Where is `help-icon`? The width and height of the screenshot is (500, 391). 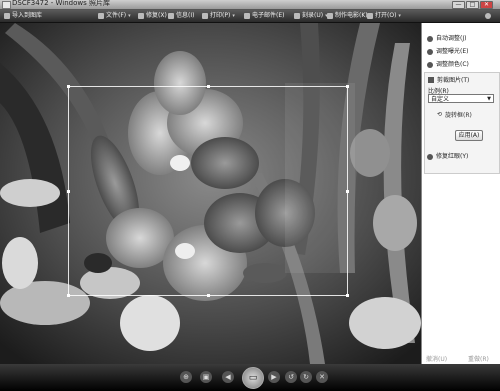 help-icon is located at coordinates (488, 16).